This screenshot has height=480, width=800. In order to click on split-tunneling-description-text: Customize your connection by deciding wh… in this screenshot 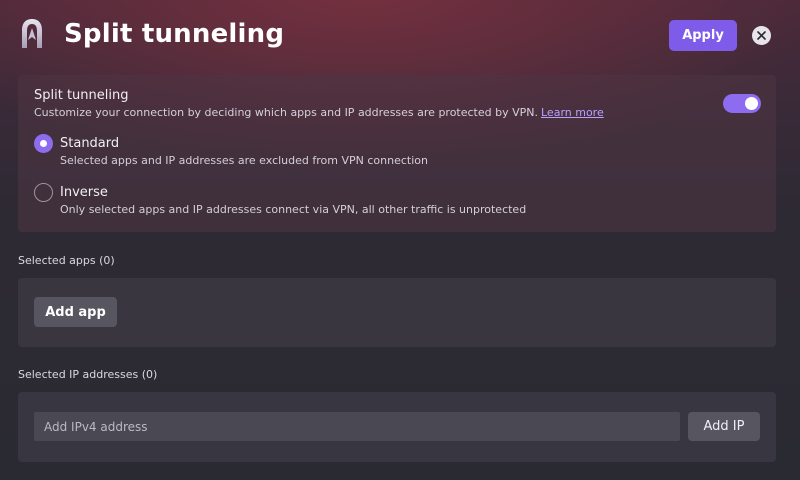, I will do `click(286, 112)`.